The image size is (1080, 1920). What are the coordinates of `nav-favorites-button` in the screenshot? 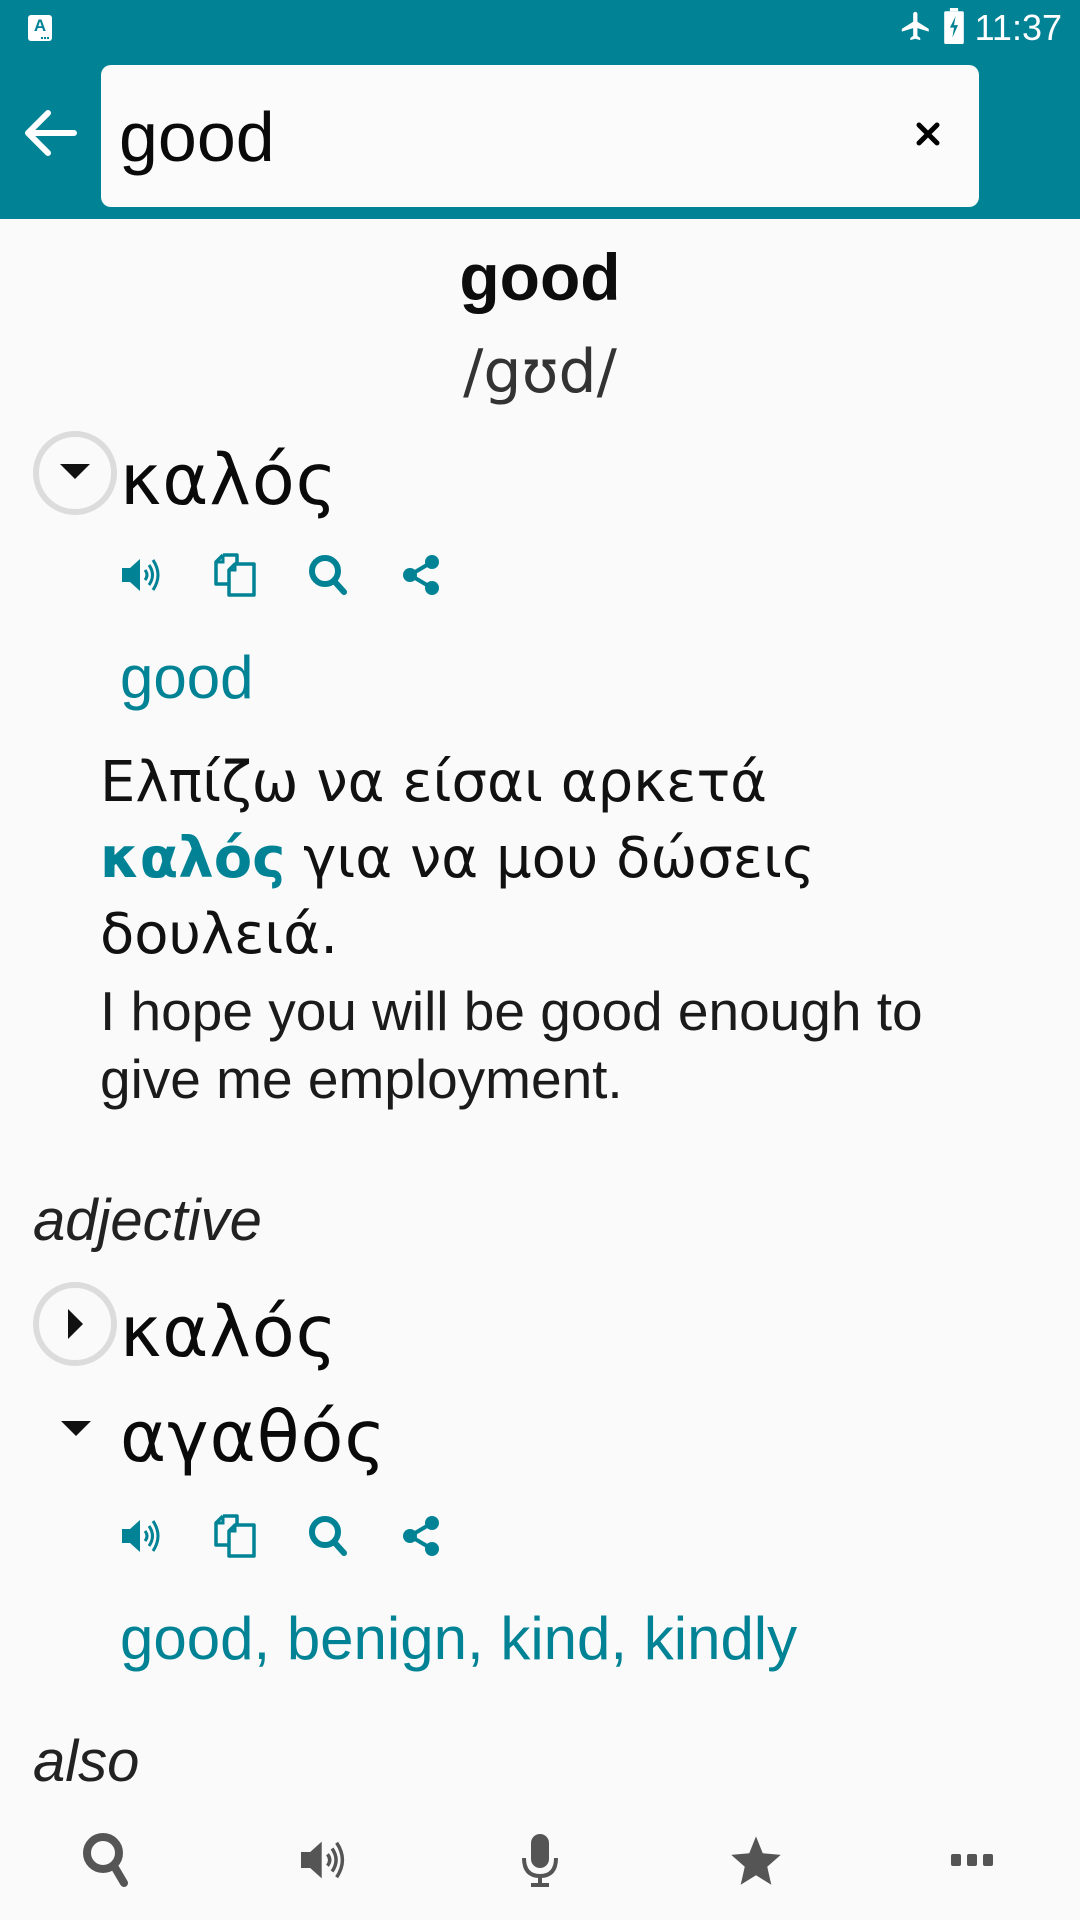 It's located at (756, 1862).